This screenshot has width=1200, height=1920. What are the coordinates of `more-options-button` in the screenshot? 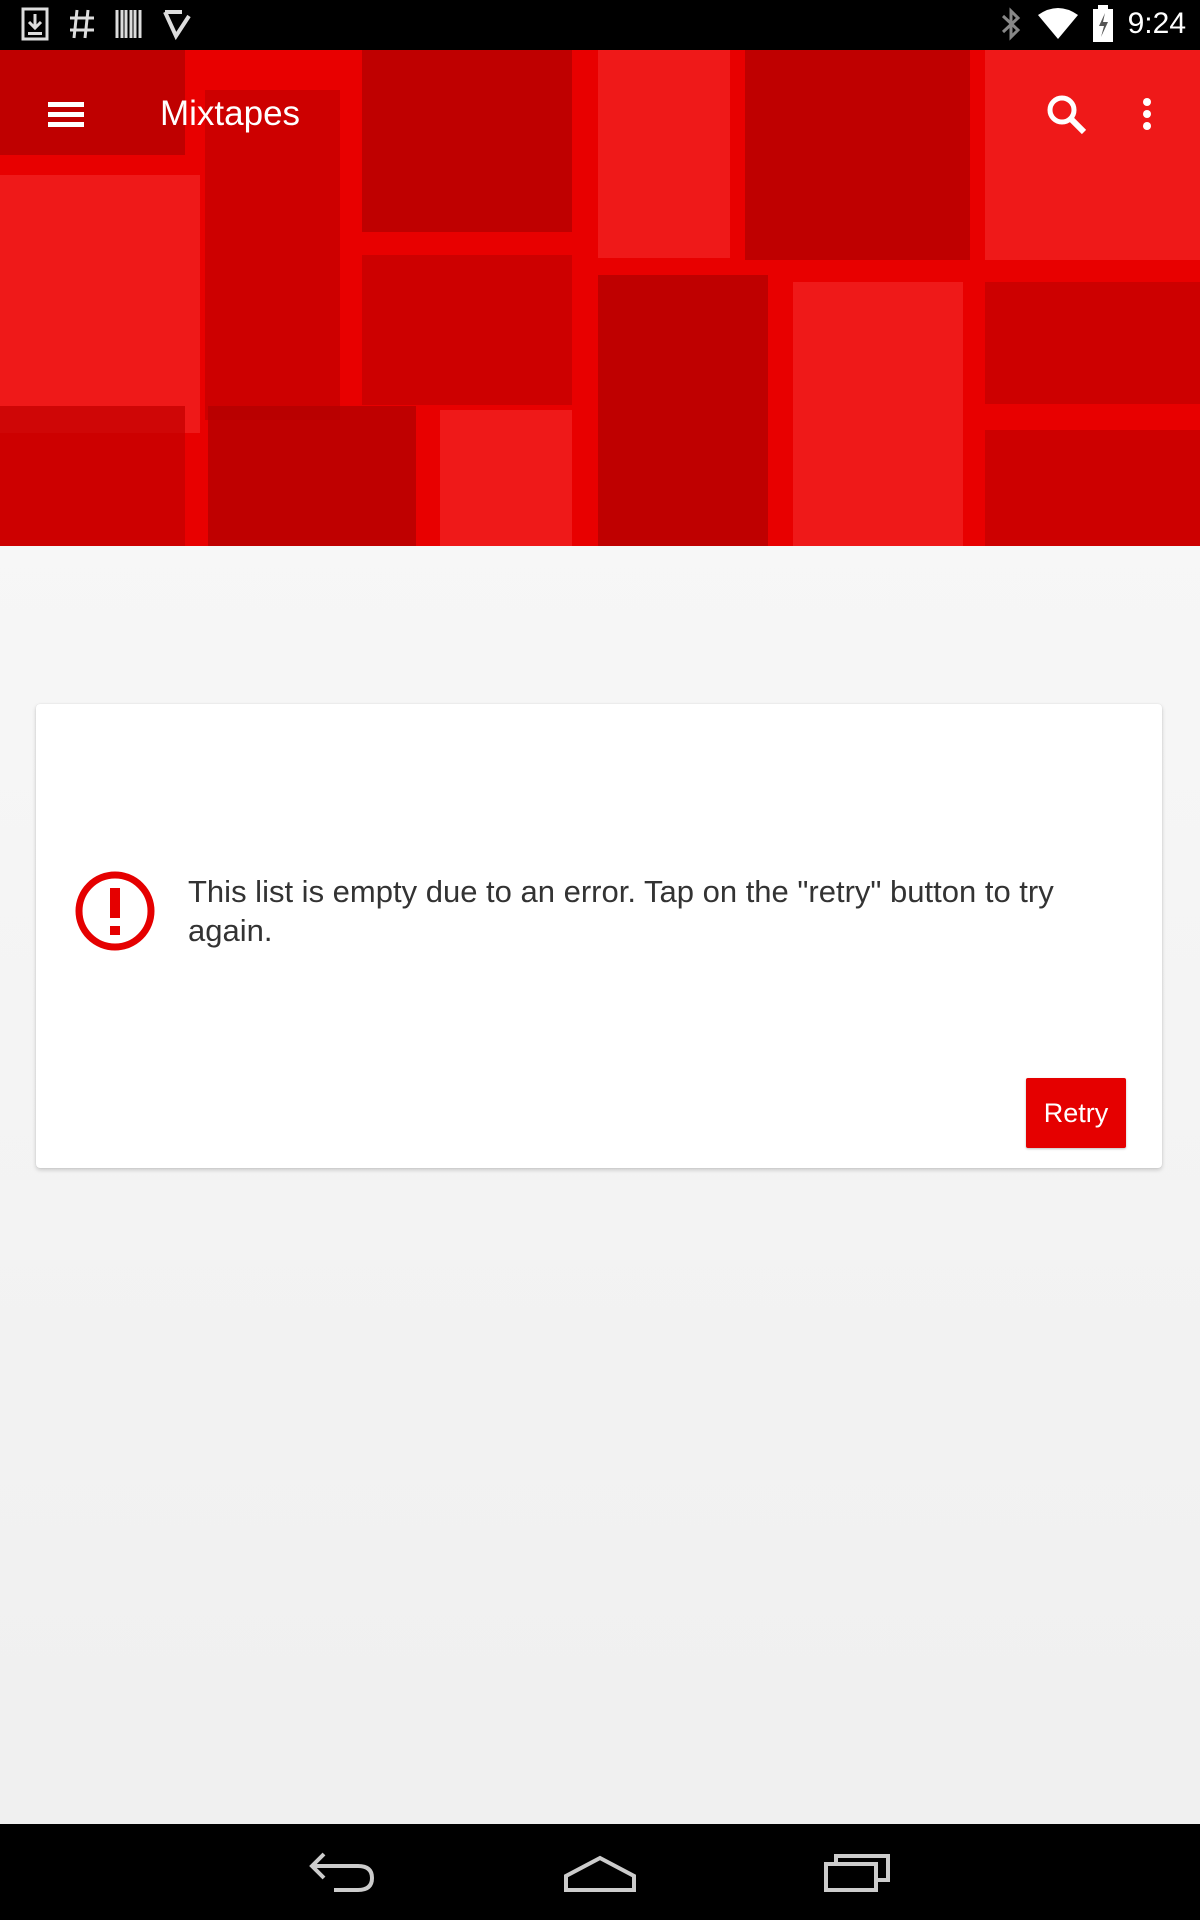 It's located at (1147, 115).